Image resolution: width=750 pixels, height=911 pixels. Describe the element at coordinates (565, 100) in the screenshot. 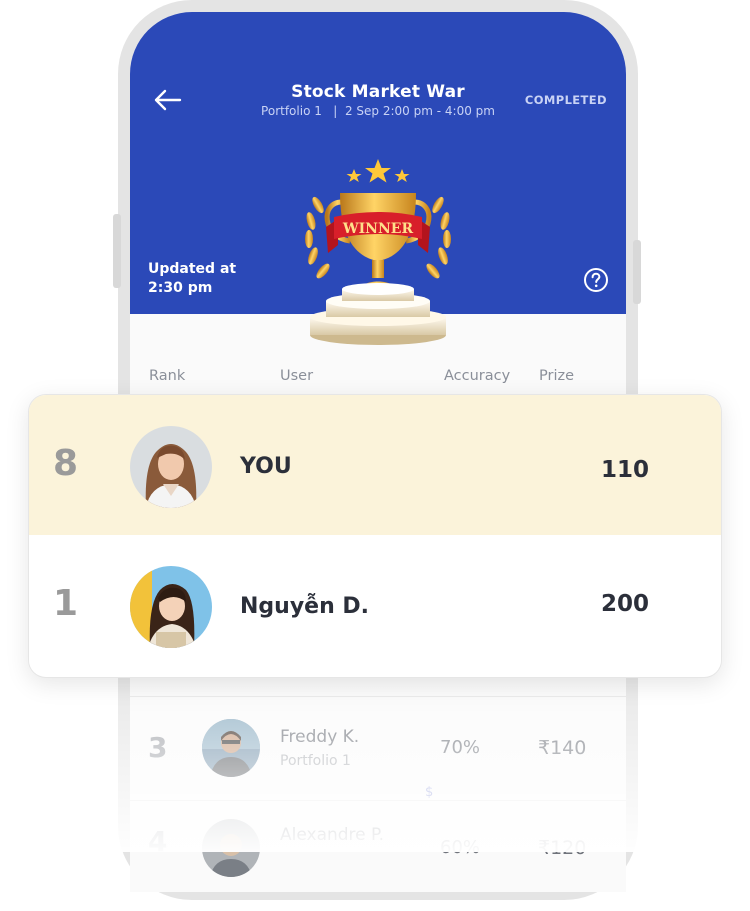

I see `status-badge: COMPLETED` at that location.